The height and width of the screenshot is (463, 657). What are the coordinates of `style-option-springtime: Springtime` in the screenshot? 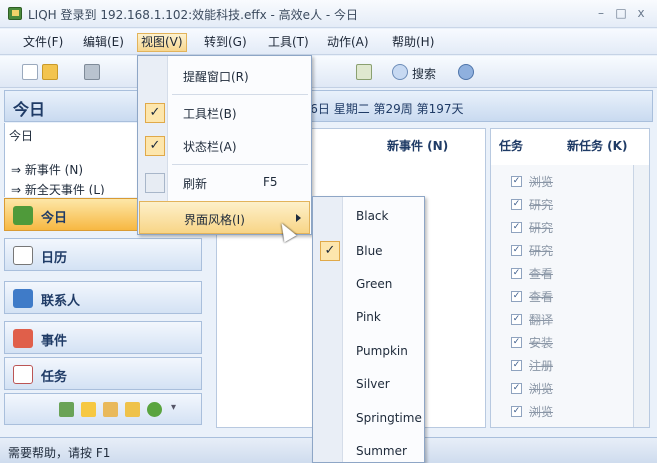 It's located at (369, 418).